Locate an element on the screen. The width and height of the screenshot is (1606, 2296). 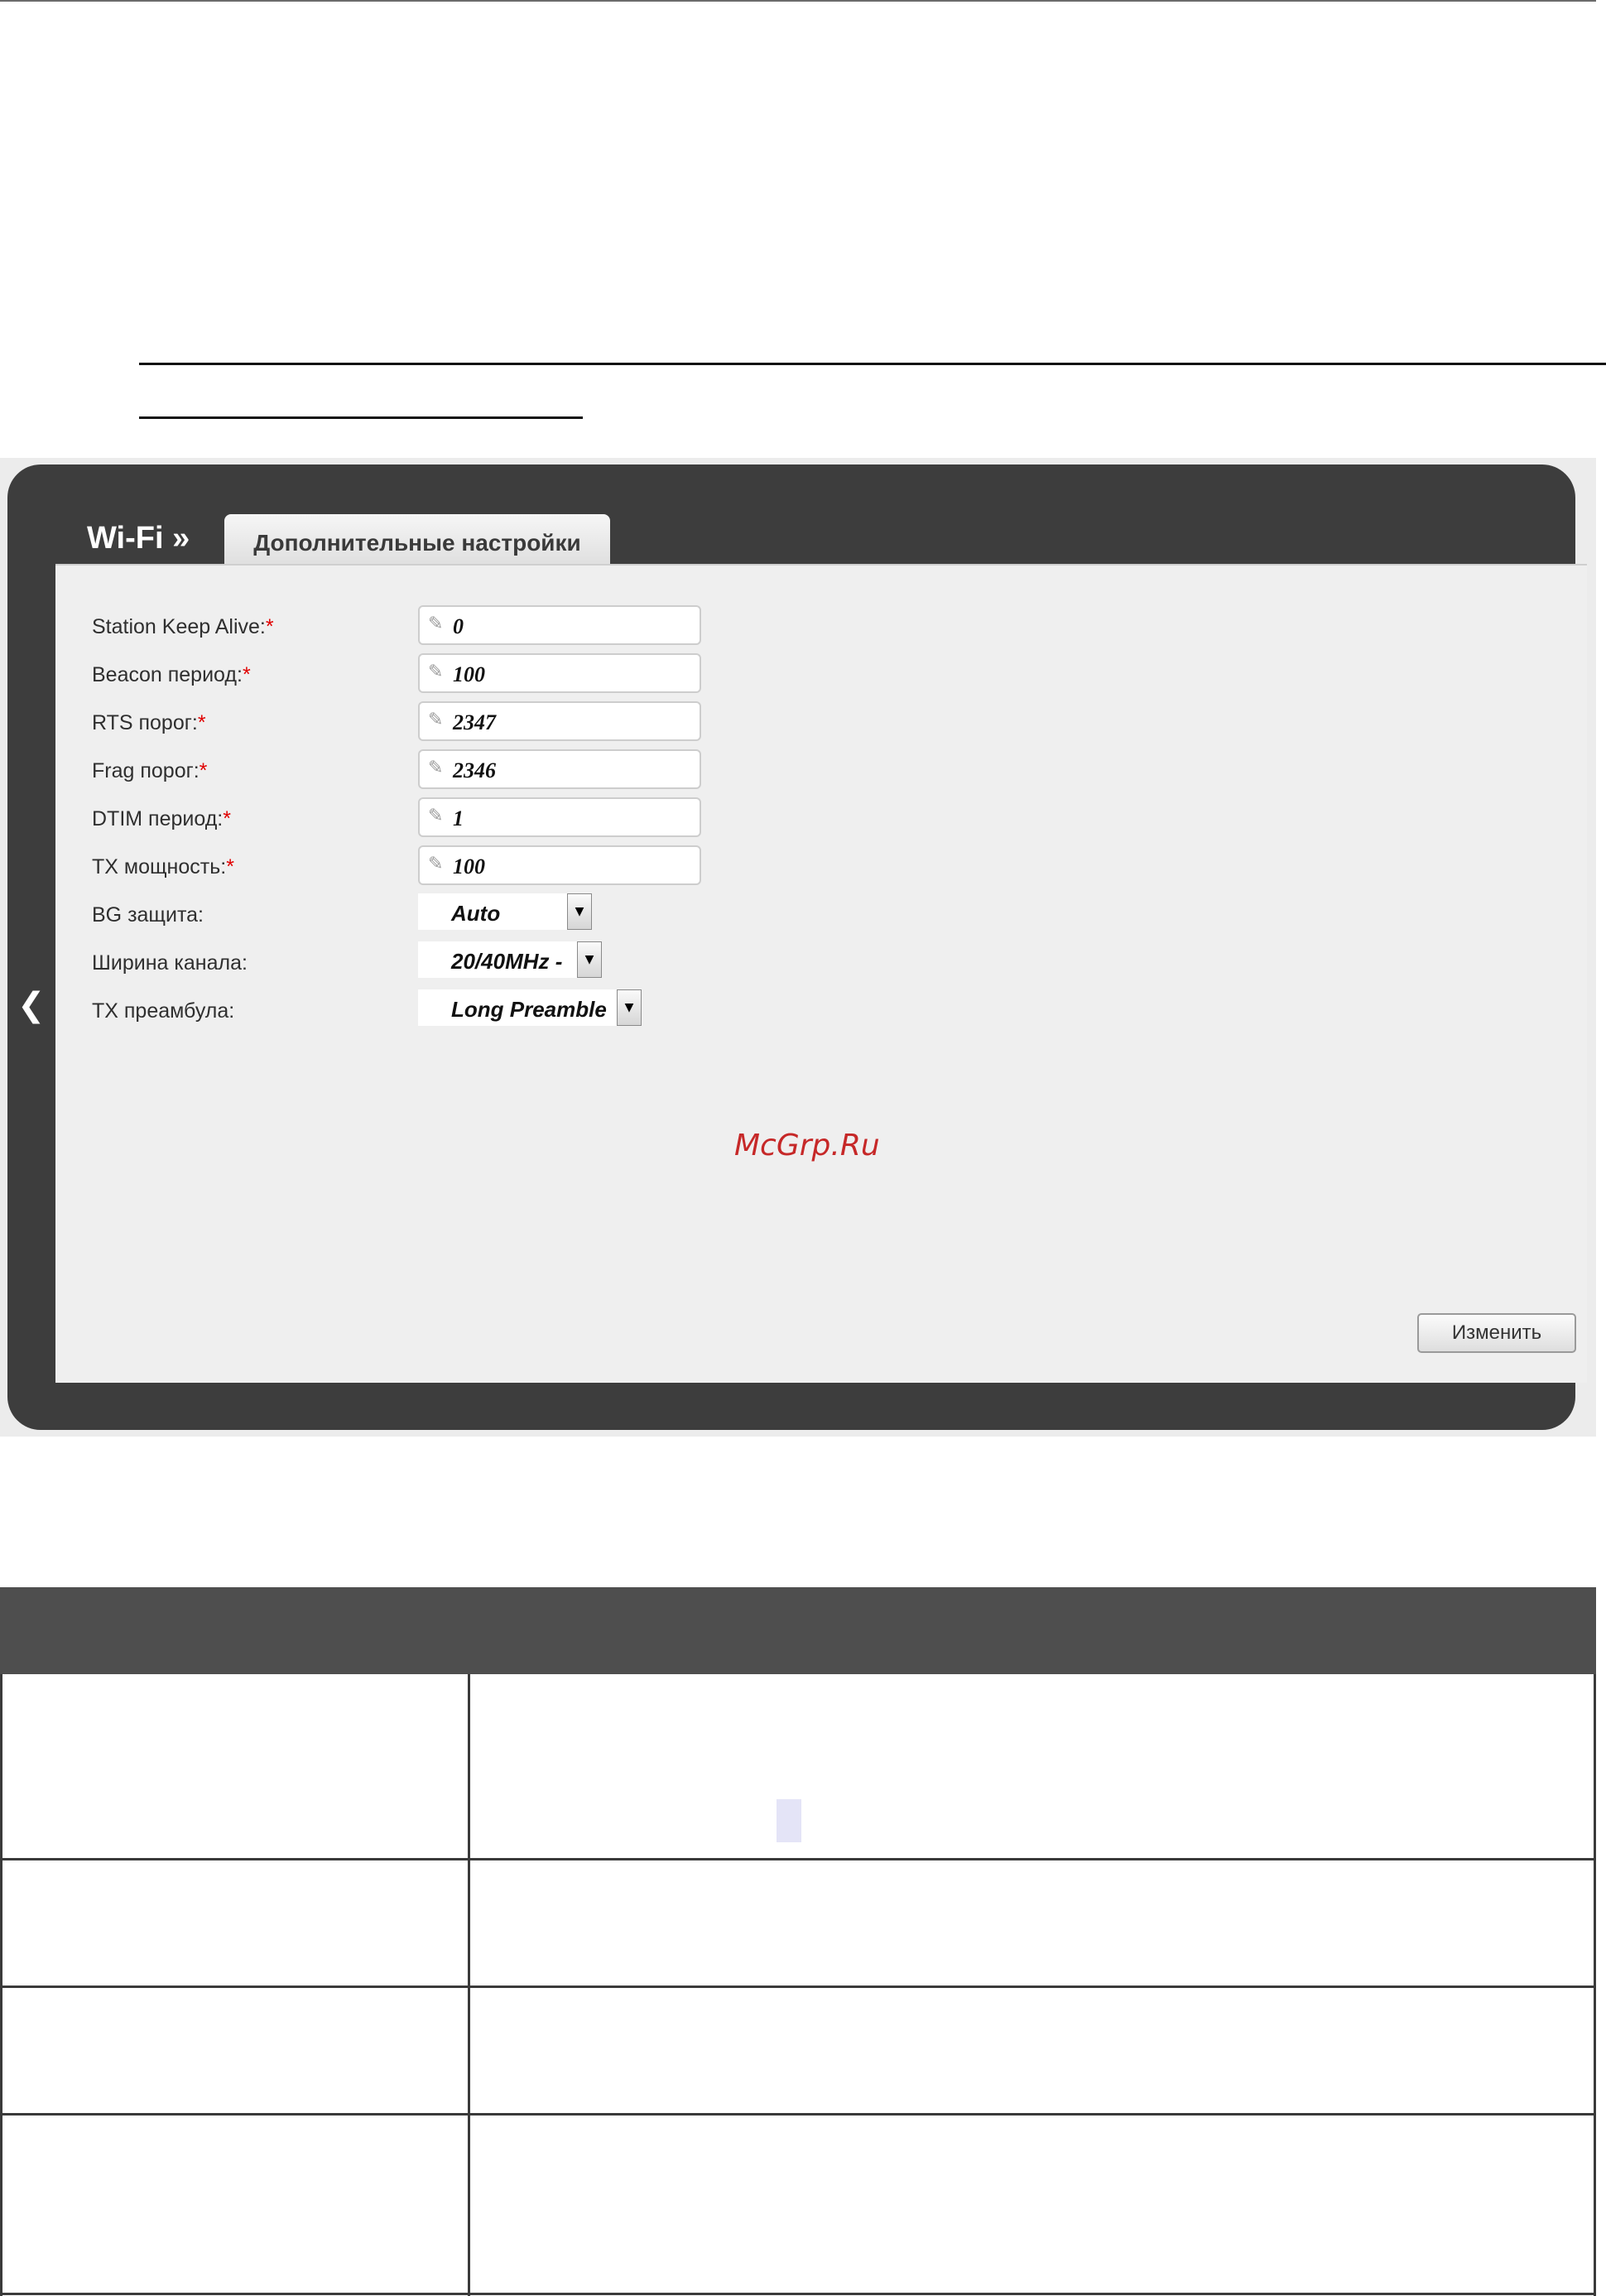
back-arrow-icon: ❮ is located at coordinates (31, 1005).